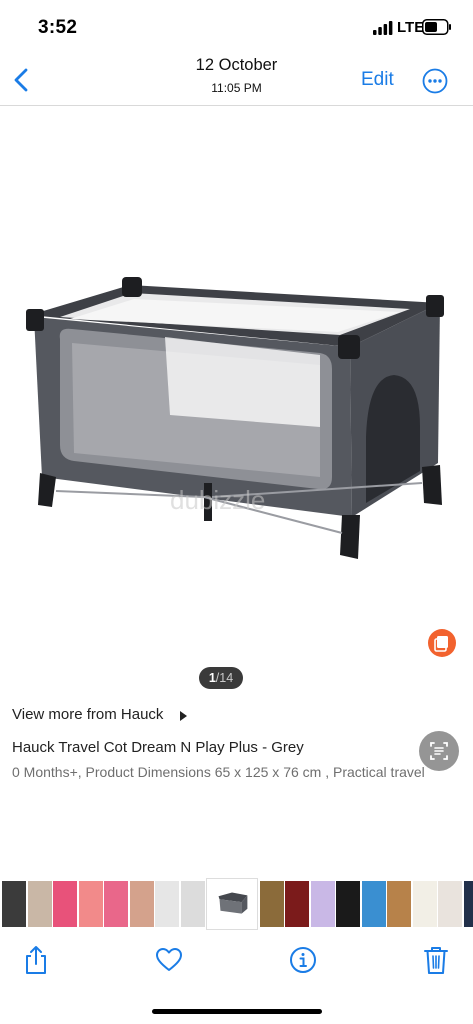 This screenshot has height=1024, width=473. Describe the element at coordinates (169, 960) in the screenshot. I see `heart-icon` at that location.